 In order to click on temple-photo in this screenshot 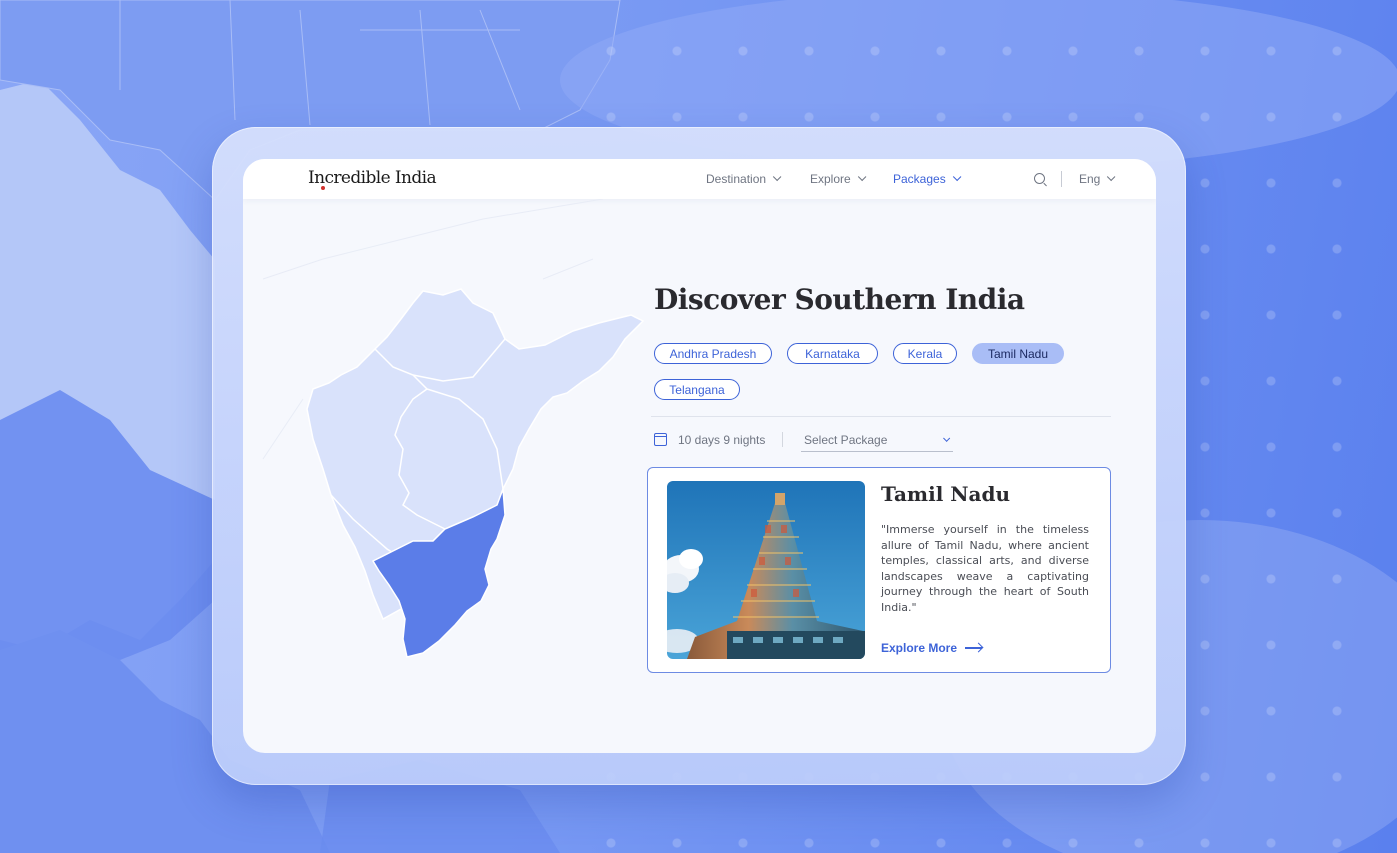, I will do `click(766, 570)`.